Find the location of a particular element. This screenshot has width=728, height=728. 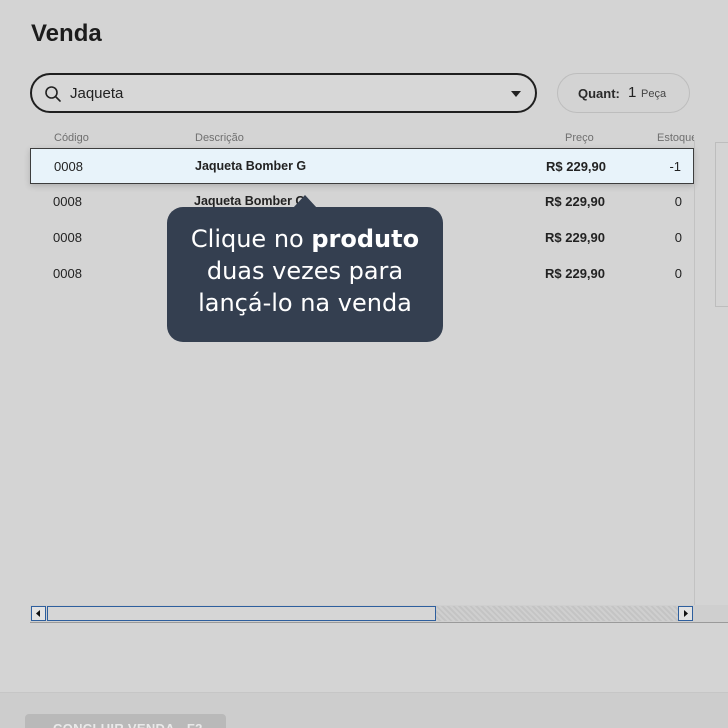

quantity-field: Quant: 1 Peça is located at coordinates (623, 93).